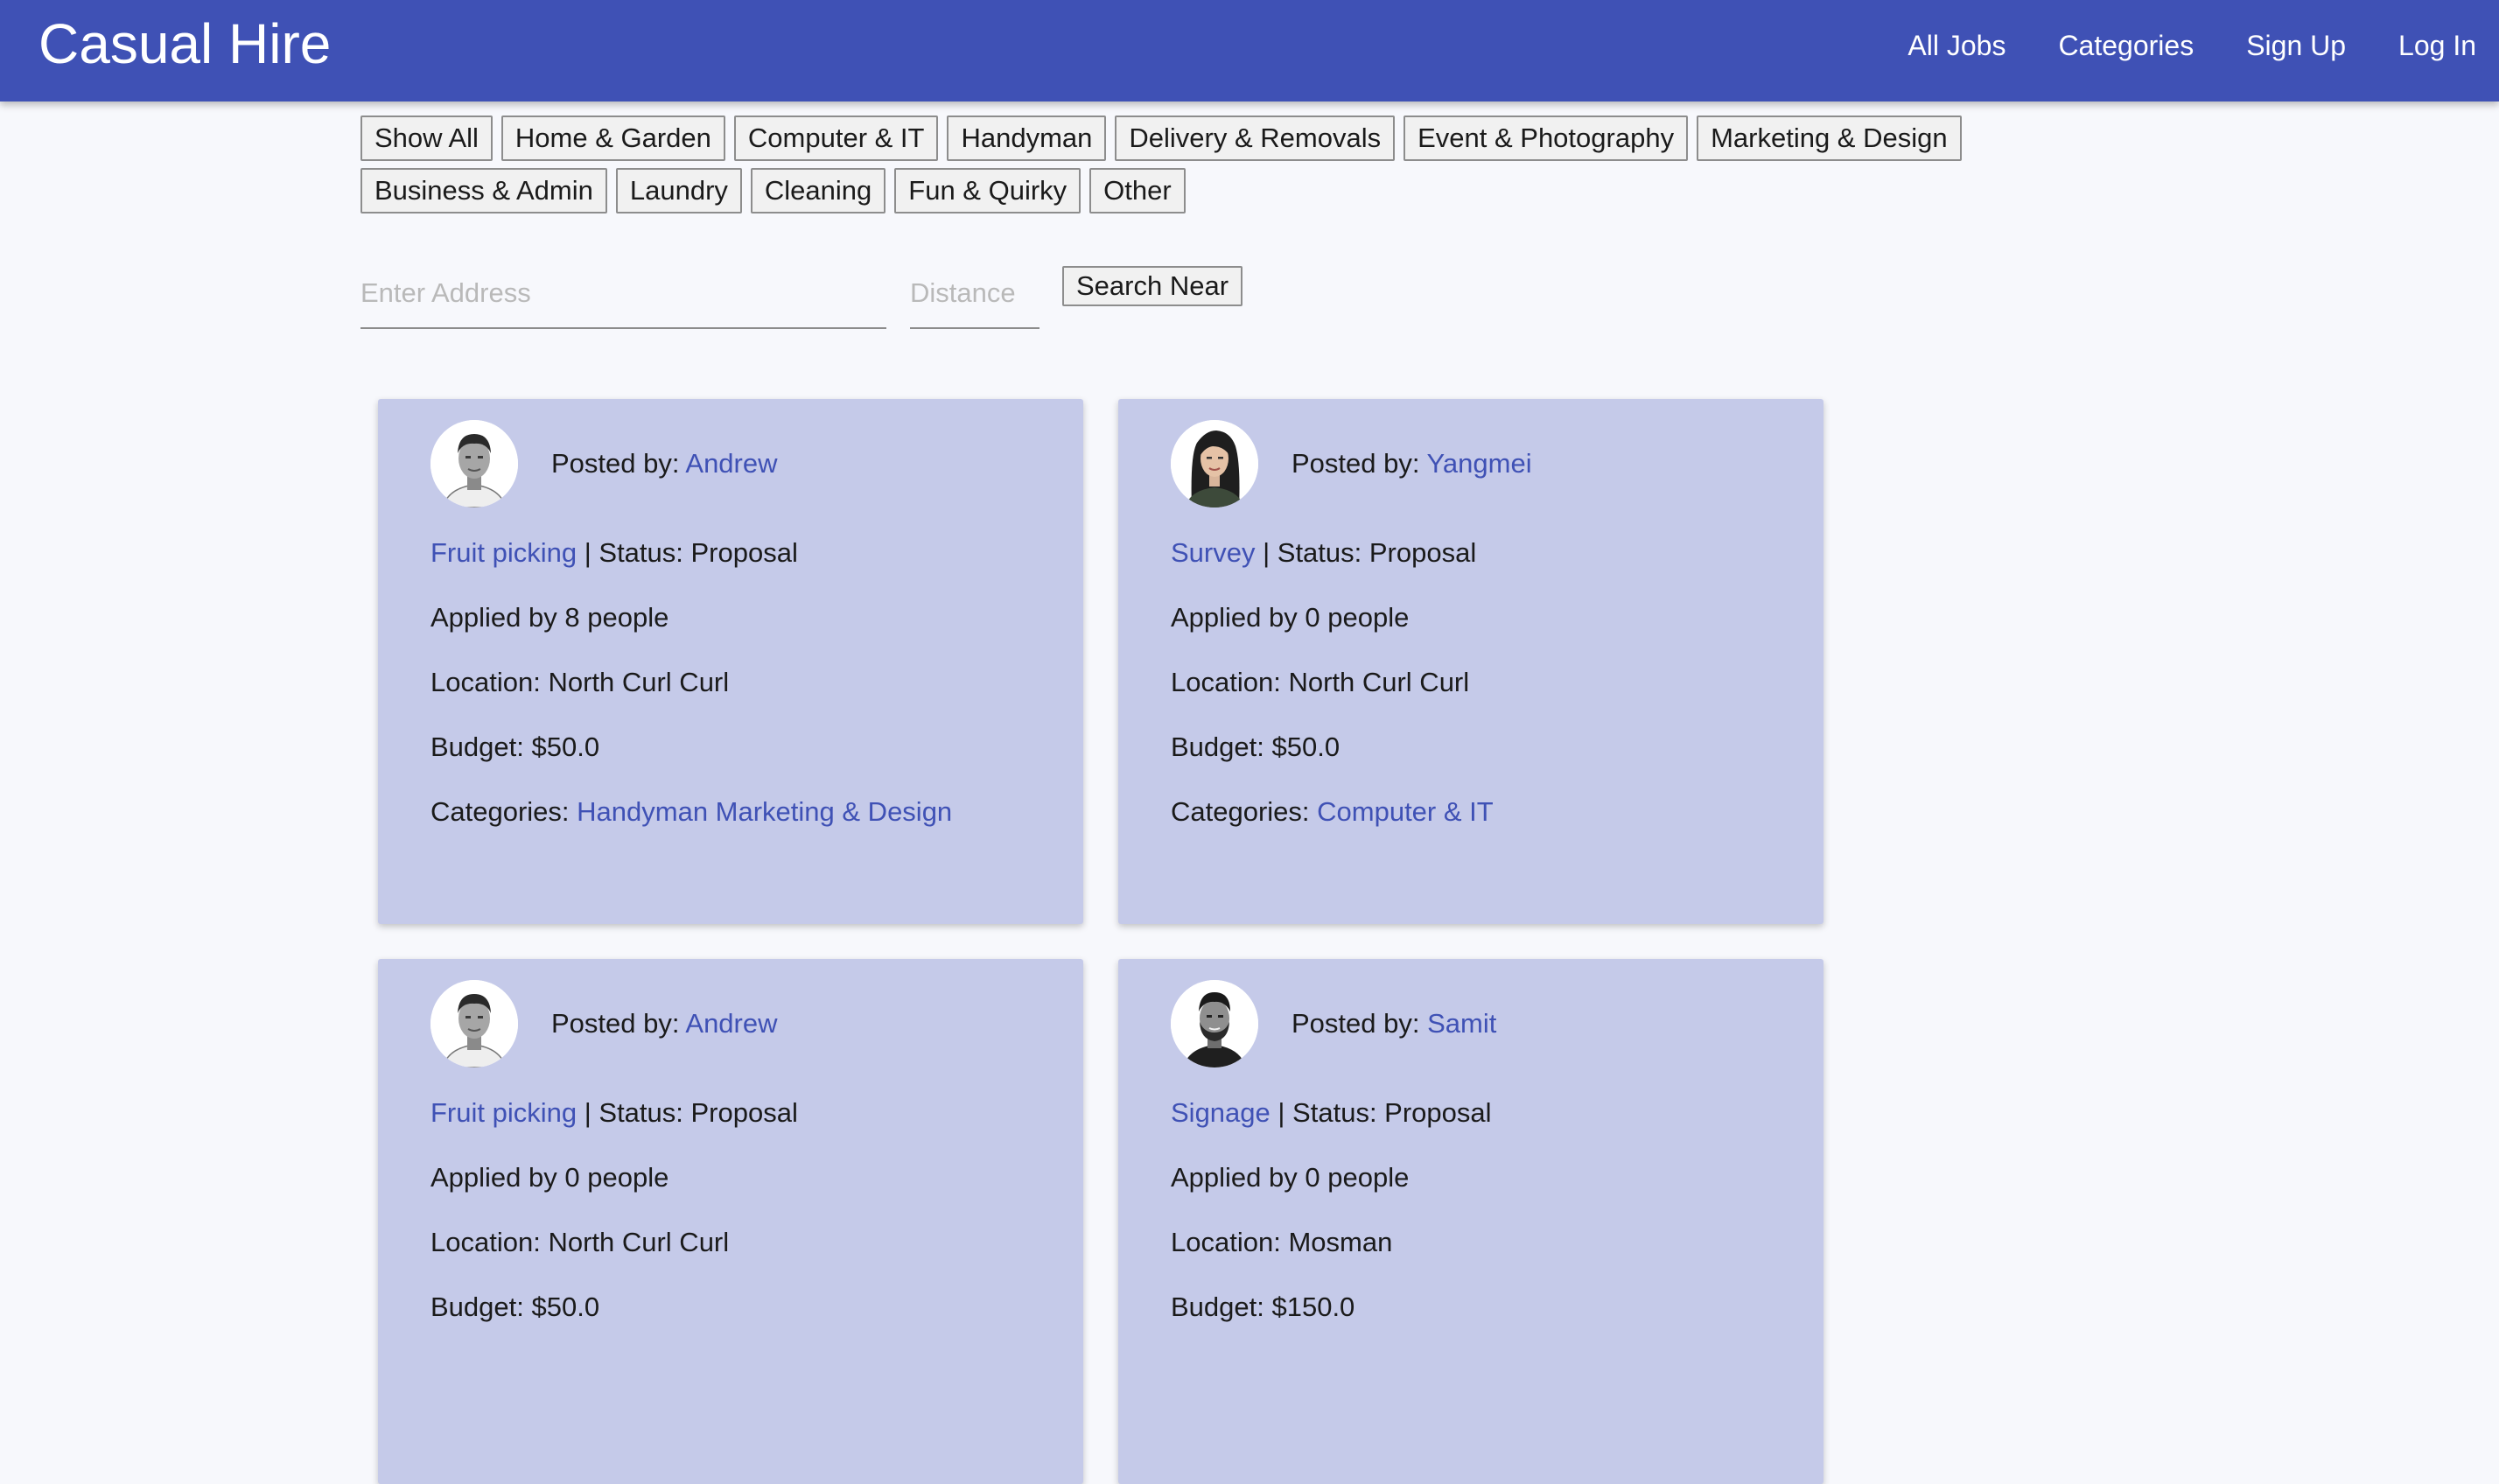  Describe the element at coordinates (1213, 552) in the screenshot. I see `job-title-link: Survey` at that location.